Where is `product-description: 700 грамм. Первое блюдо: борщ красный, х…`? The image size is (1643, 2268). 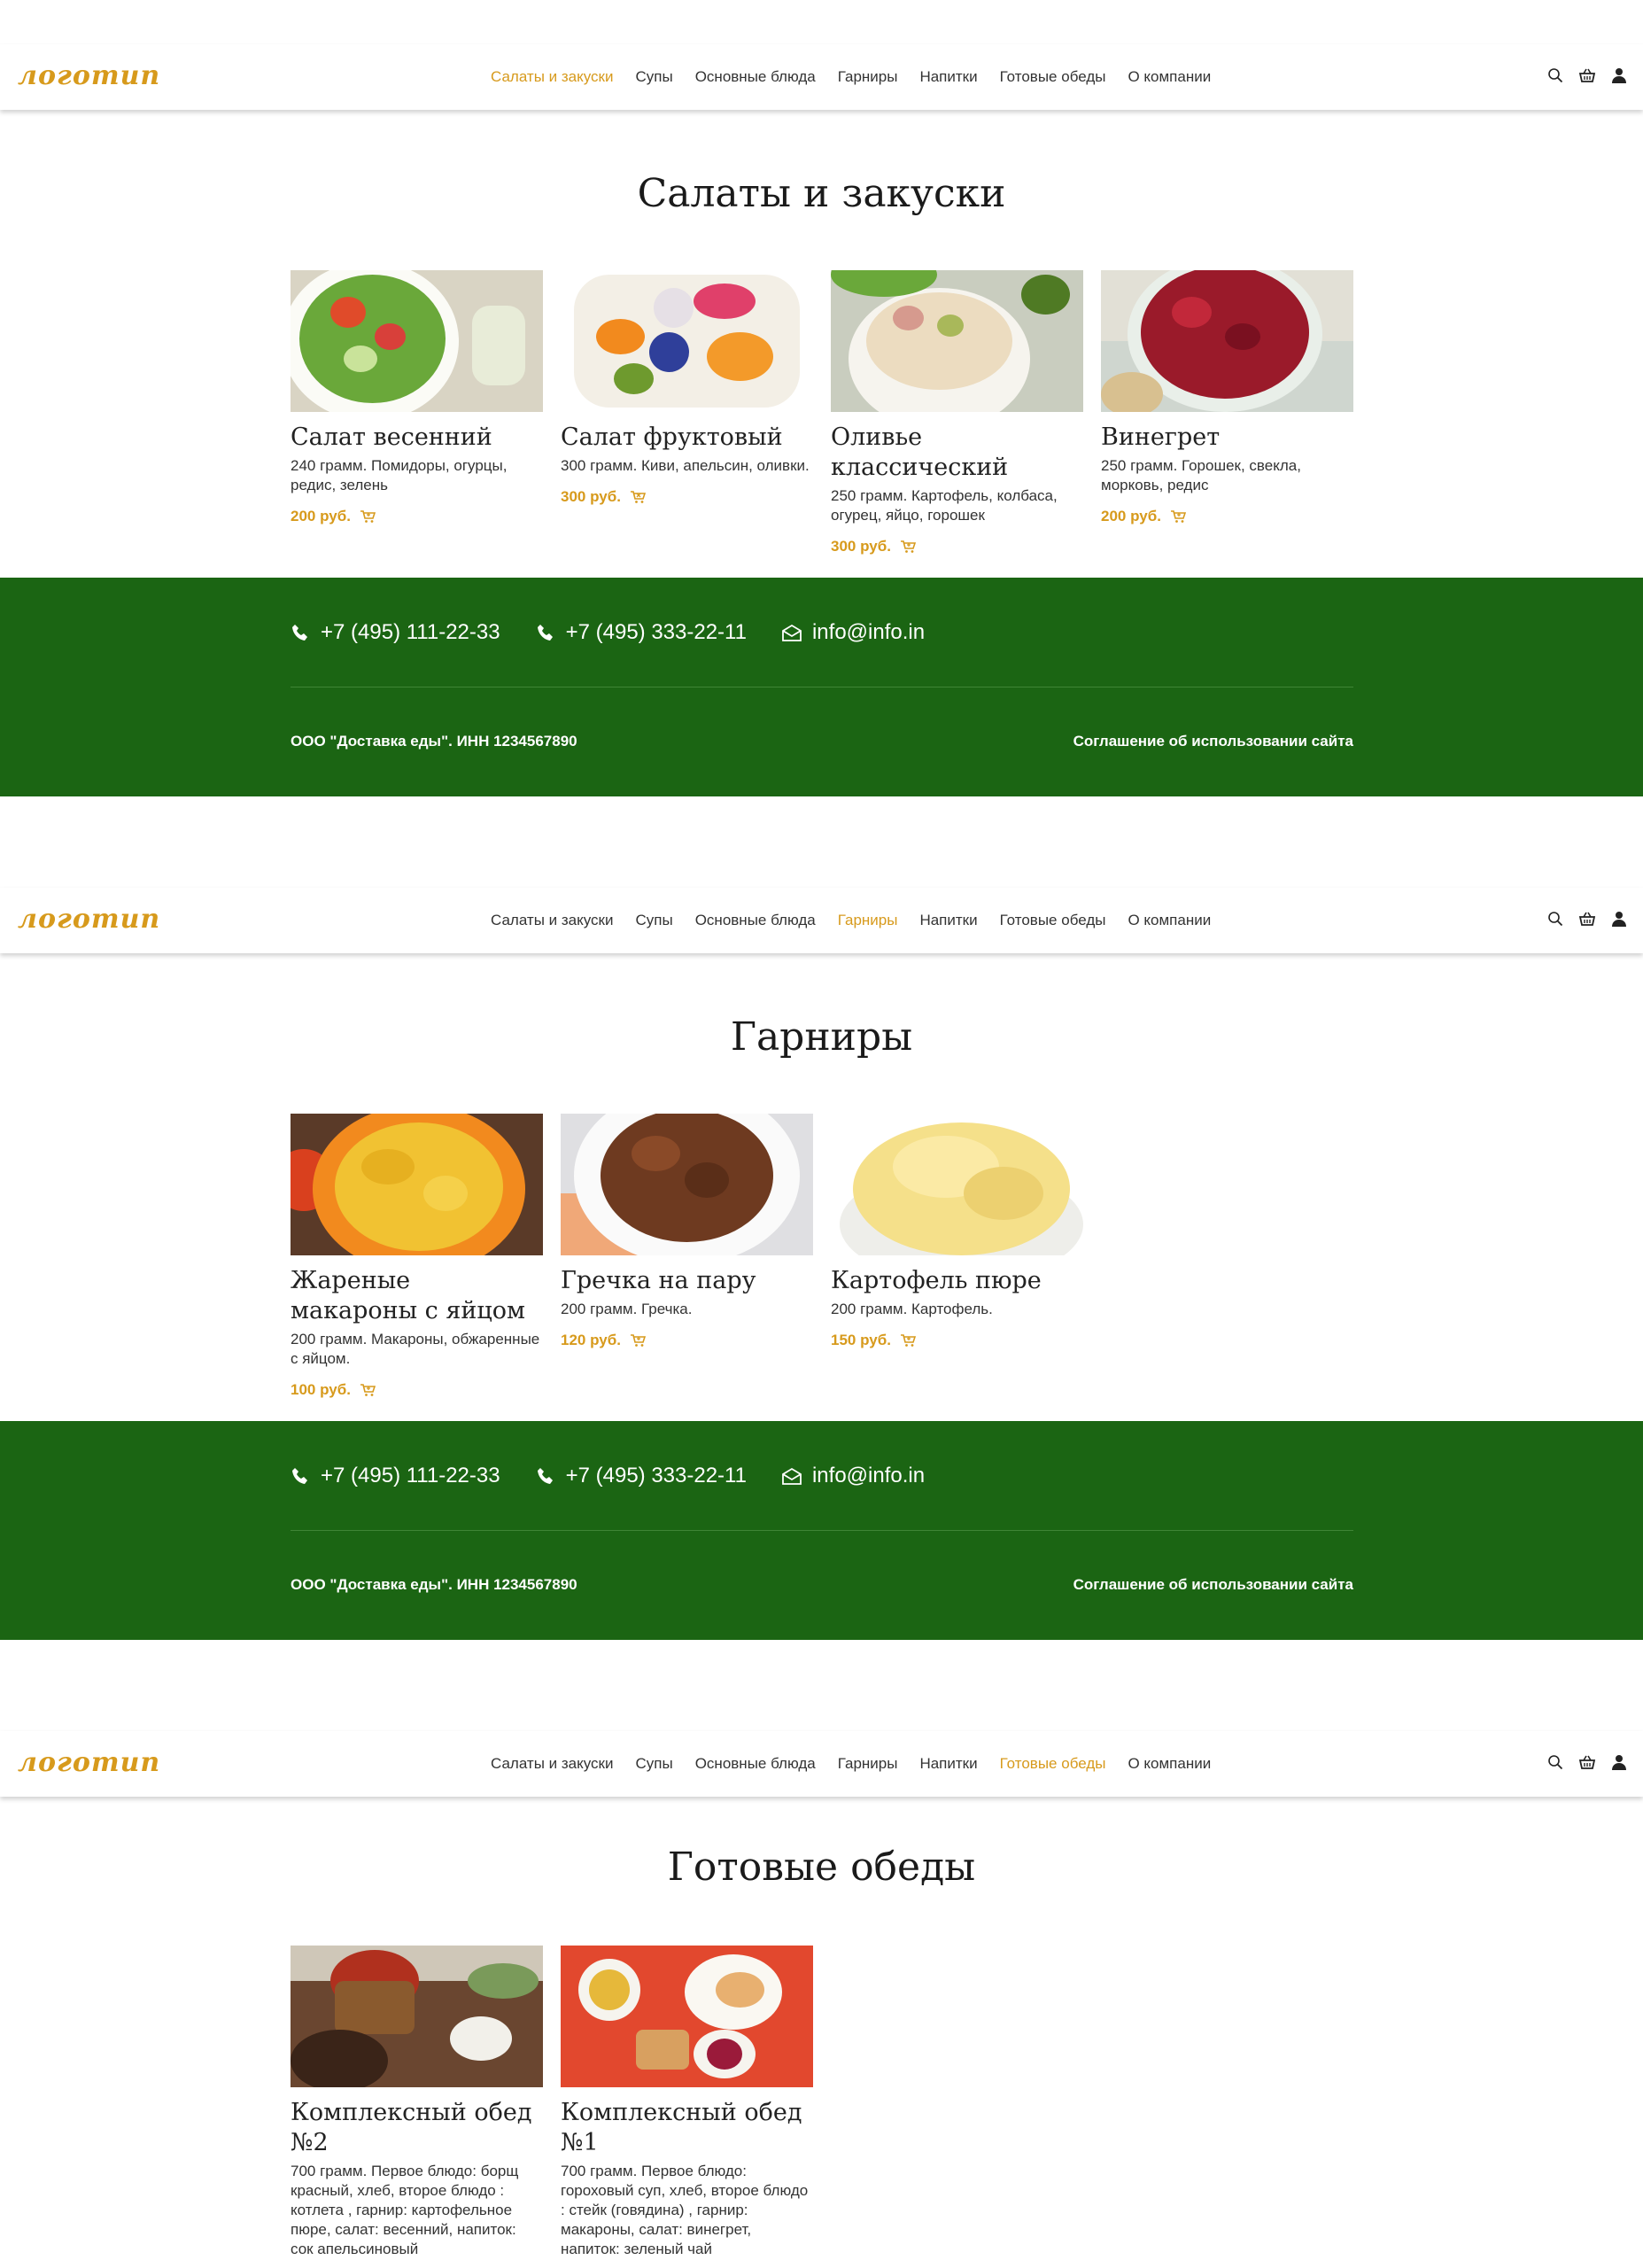
product-description: 700 грамм. Первое блюдо: борщ красный, х… is located at coordinates (405, 2210).